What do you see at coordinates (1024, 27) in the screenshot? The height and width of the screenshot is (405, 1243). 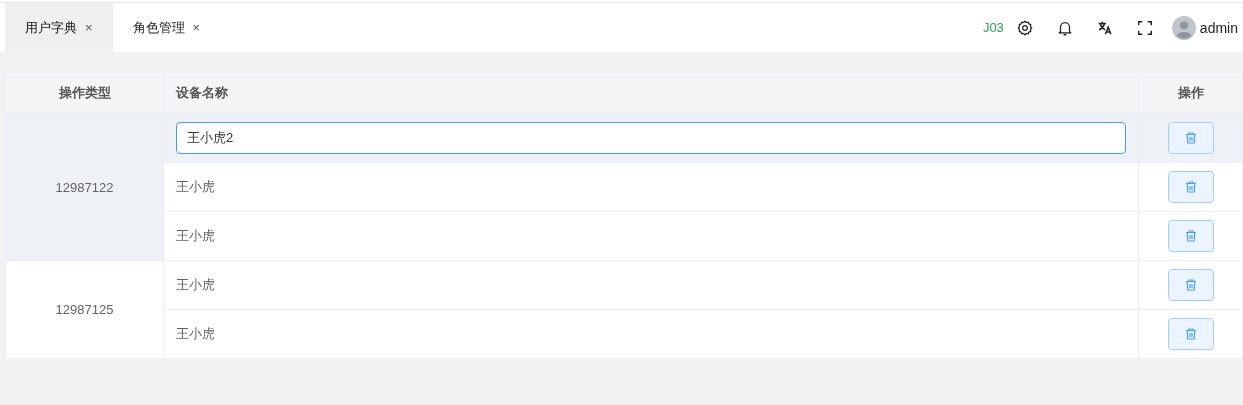 I see `settings-icon` at bounding box center [1024, 27].